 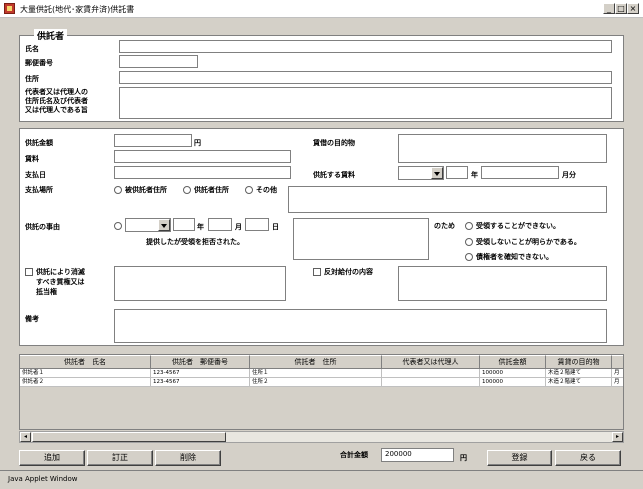 I want to click on reason-day-input, so click(x=257, y=224).